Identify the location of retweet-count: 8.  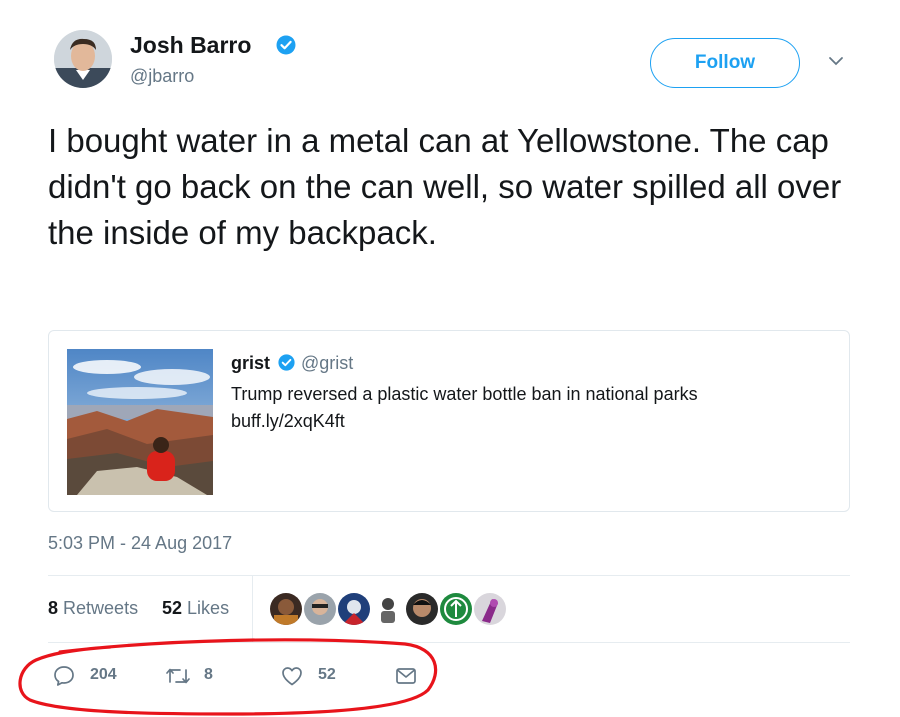
(208, 674).